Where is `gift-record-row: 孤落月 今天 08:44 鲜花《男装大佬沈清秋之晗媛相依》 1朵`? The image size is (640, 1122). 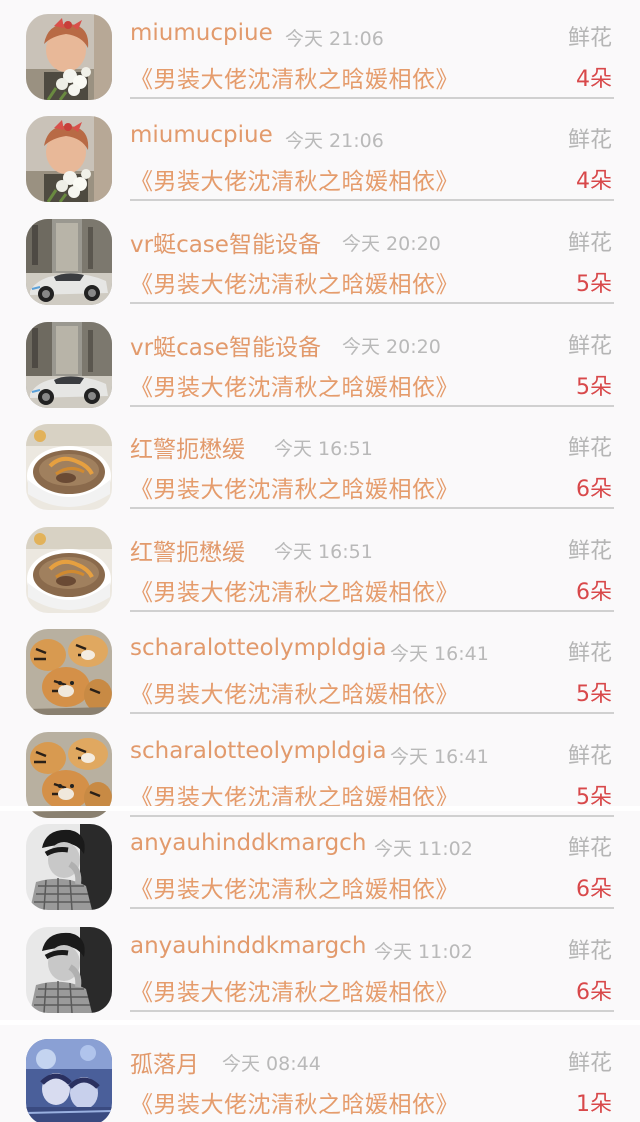 gift-record-row: 孤落月 今天 08:44 鲜花《男装大佬沈清秋之晗媛相依》 1朵 is located at coordinates (320, 1073).